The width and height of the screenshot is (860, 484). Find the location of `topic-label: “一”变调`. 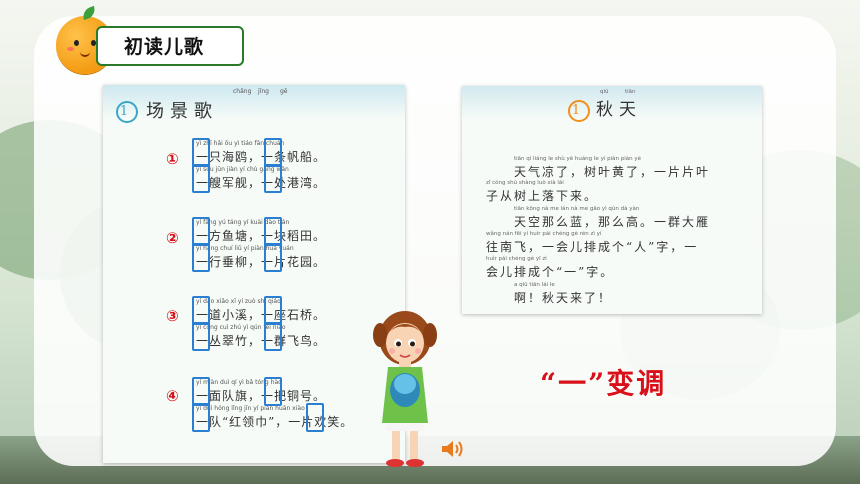

topic-label: “一”变调 is located at coordinates (603, 383).